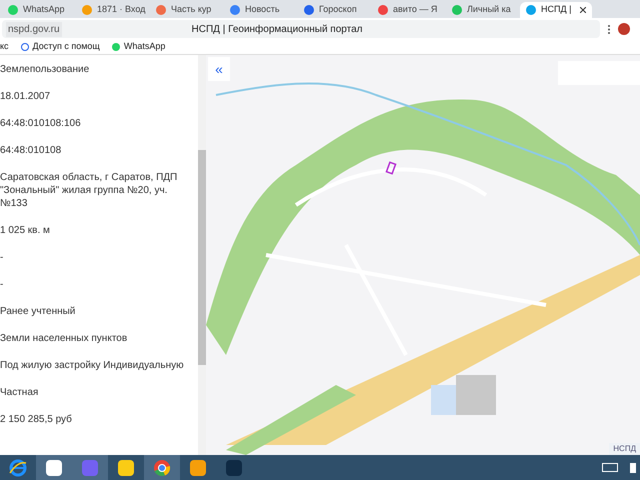 The image size is (640, 480). I want to click on browser-tab: WhatsApp, so click(38, 10).